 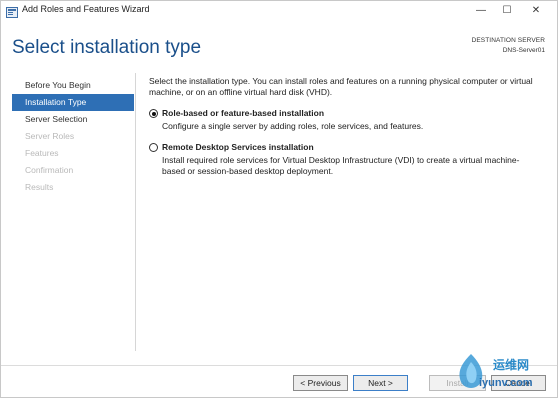 What do you see at coordinates (86, 9) in the screenshot?
I see `window-title: Add Roles and Features Wizard` at bounding box center [86, 9].